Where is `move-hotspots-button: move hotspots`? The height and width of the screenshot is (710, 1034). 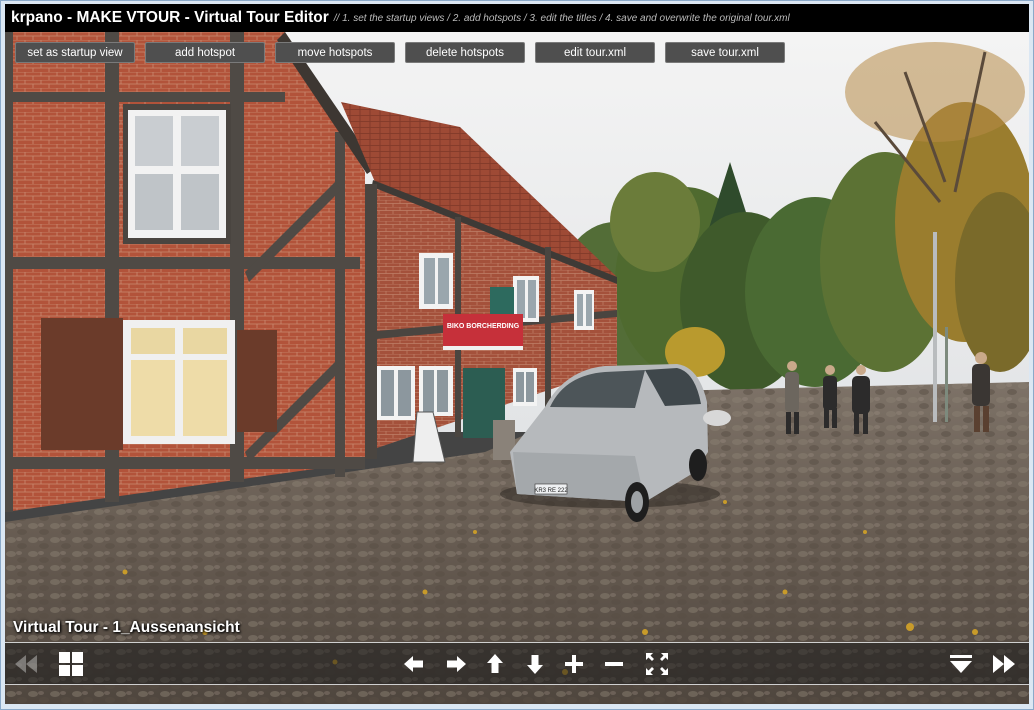 move-hotspots-button: move hotspots is located at coordinates (335, 52).